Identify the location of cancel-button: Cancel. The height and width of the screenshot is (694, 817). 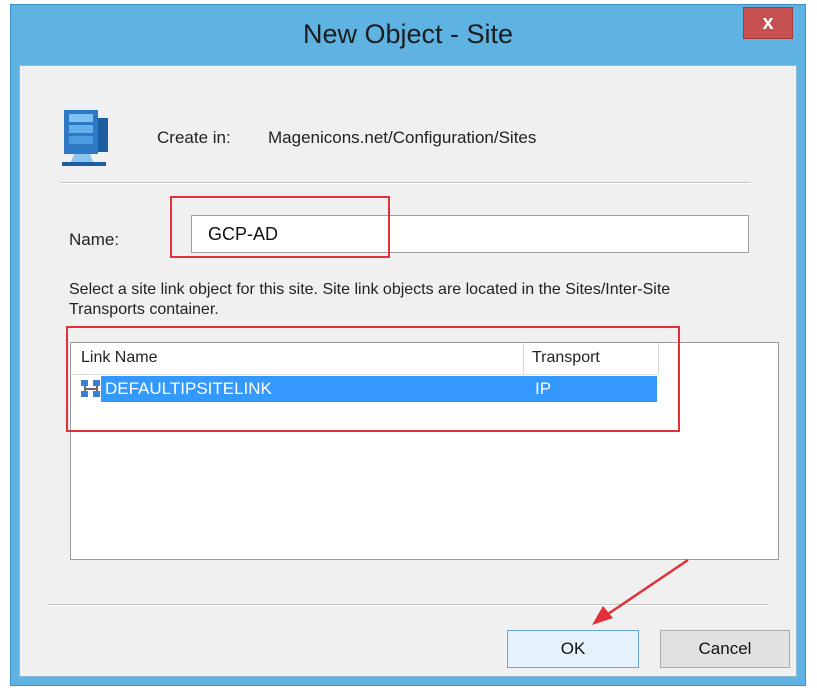
(725, 649).